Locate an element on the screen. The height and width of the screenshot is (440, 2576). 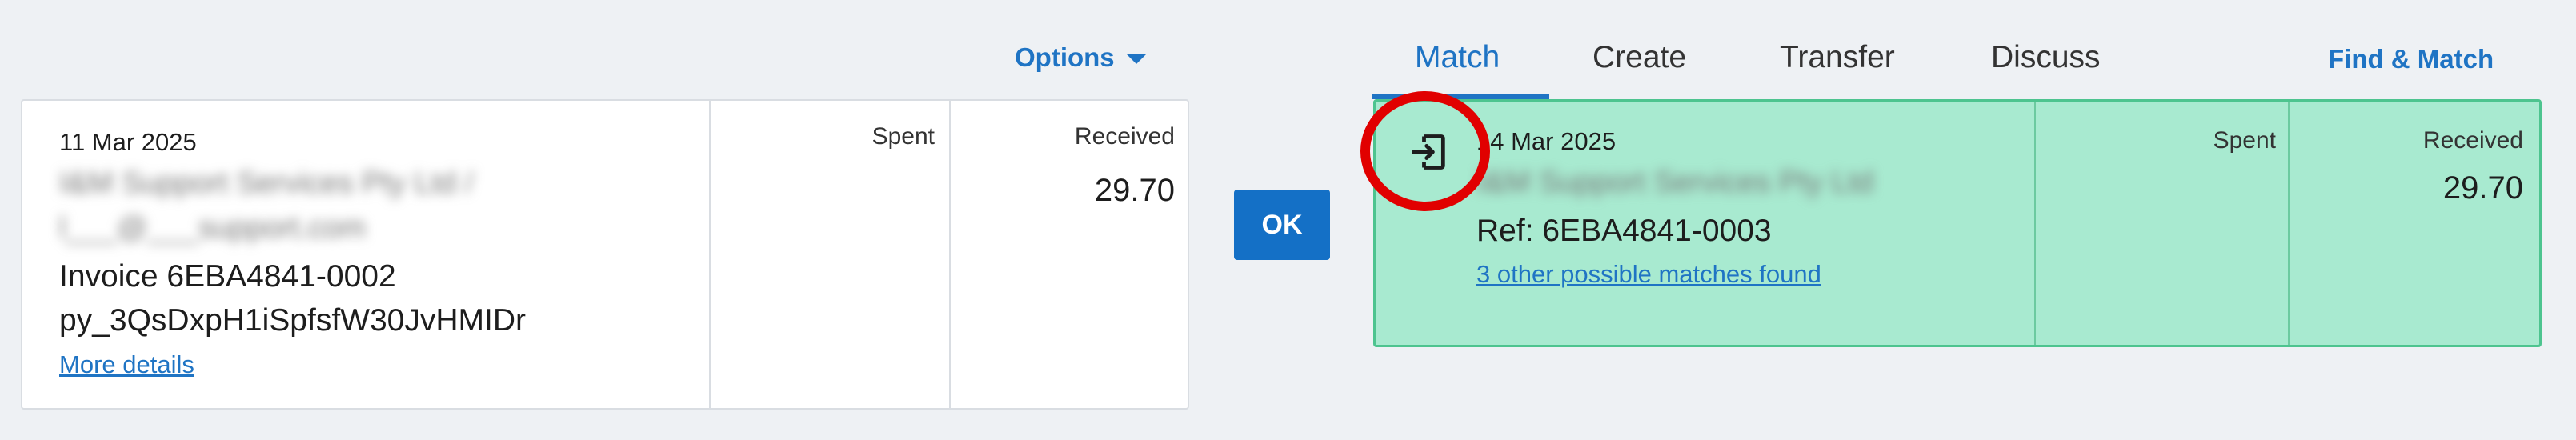
statement-email: l___@___support.com is located at coordinates (212, 228).